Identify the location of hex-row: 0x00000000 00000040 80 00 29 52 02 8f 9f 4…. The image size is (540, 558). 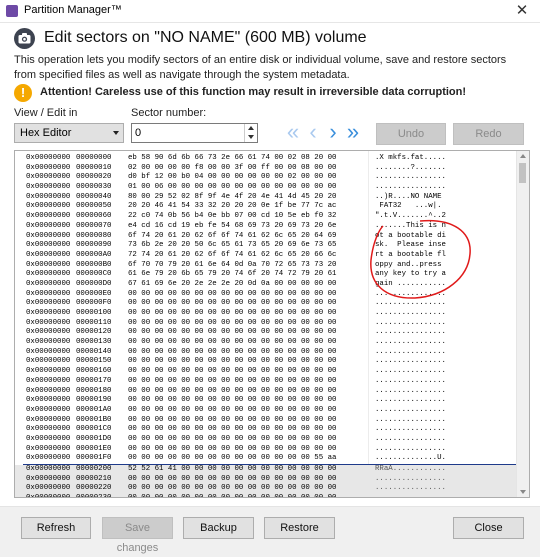
(266, 198).